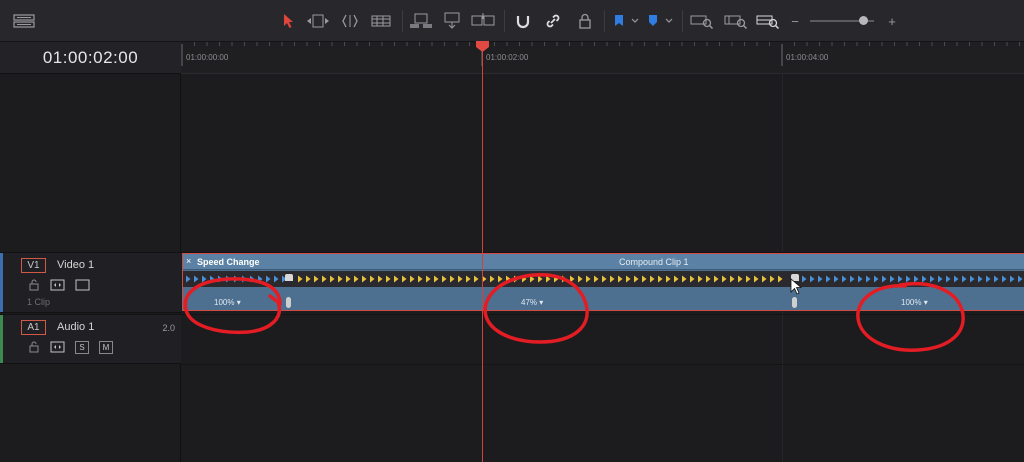  I want to click on track-tag-a1: A1, so click(33, 327).